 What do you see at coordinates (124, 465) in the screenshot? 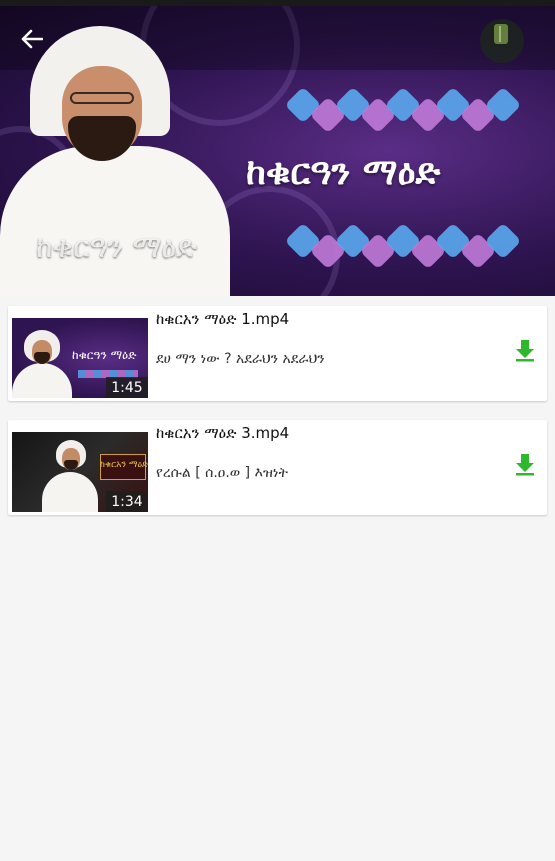
I see `thumbnail-text: ከቁርአን ማዕድ` at bounding box center [124, 465].